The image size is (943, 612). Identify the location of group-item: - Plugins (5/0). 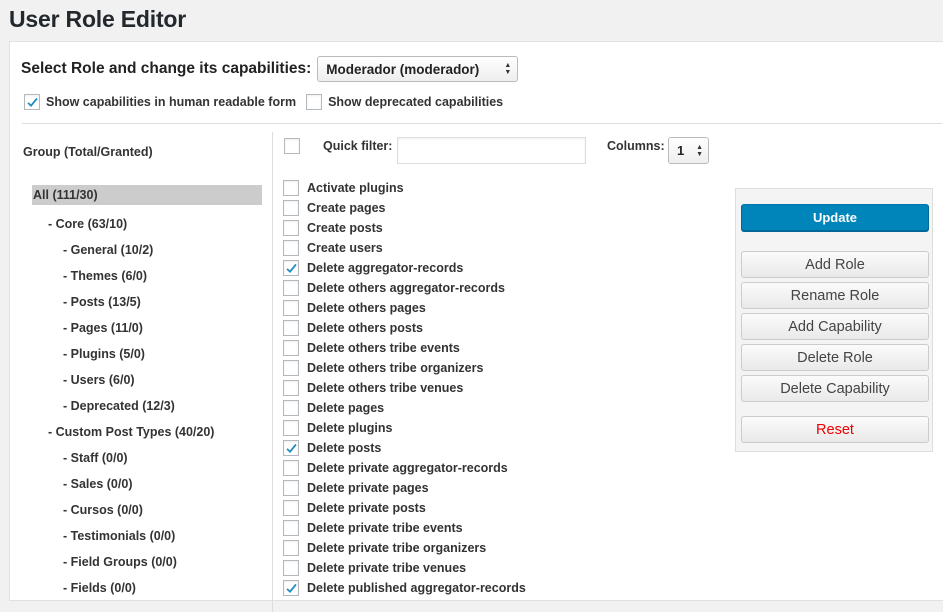
(148, 354).